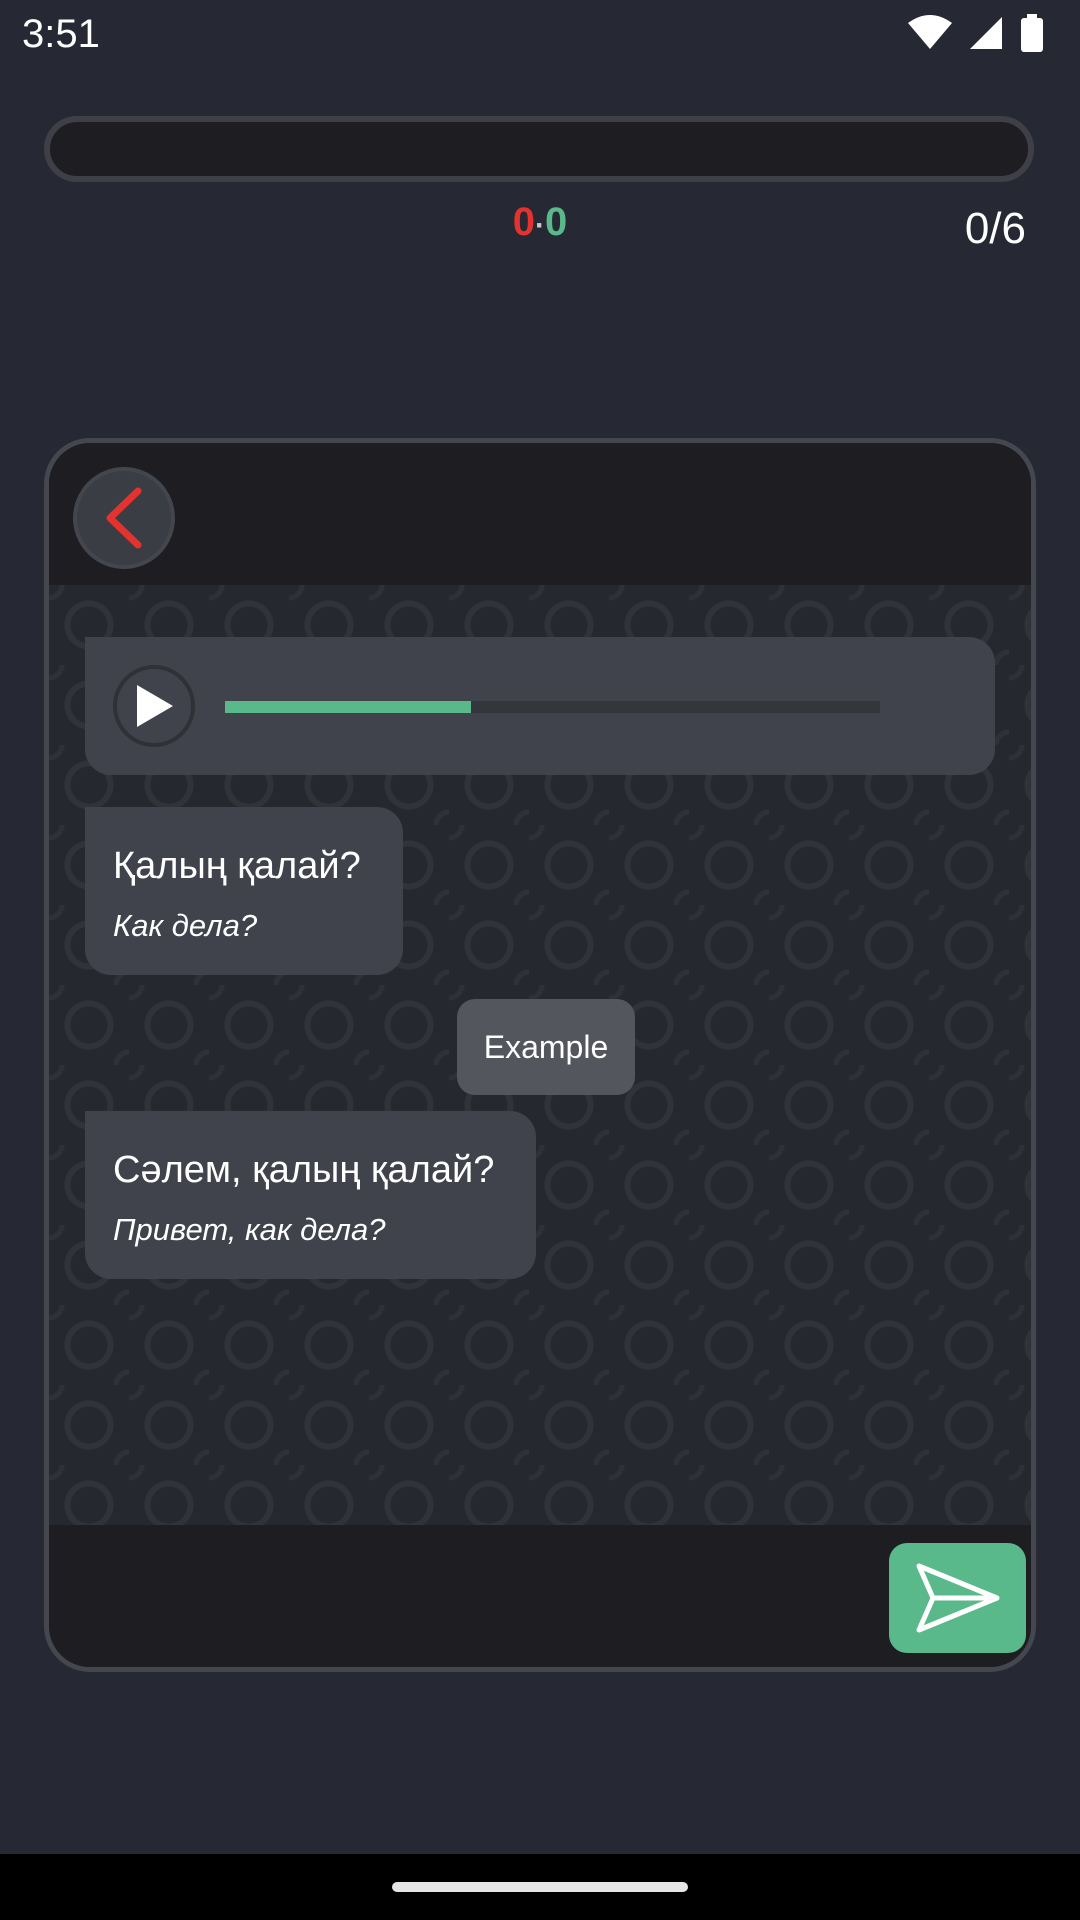 The image size is (1080, 1920). I want to click on wrong-count: 0, so click(523, 222).